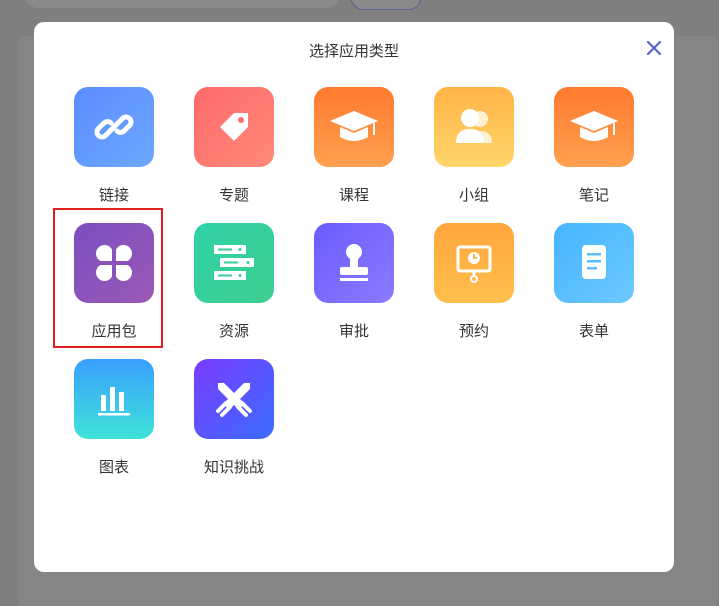 This screenshot has width=719, height=606. I want to click on app-type-course: 课程, so click(354, 147).